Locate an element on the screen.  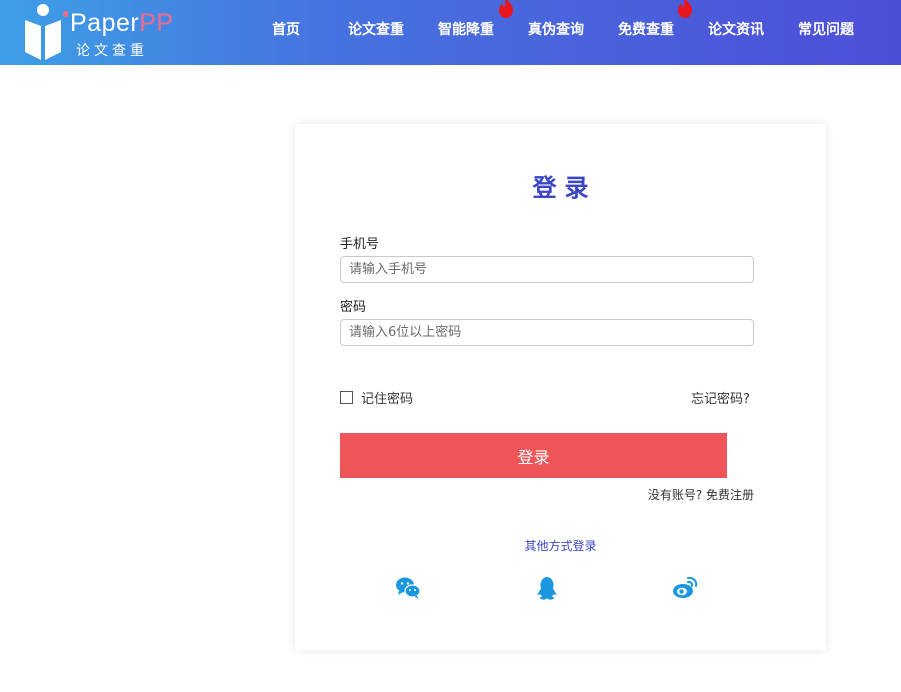
login-button: 登录 is located at coordinates (533, 455).